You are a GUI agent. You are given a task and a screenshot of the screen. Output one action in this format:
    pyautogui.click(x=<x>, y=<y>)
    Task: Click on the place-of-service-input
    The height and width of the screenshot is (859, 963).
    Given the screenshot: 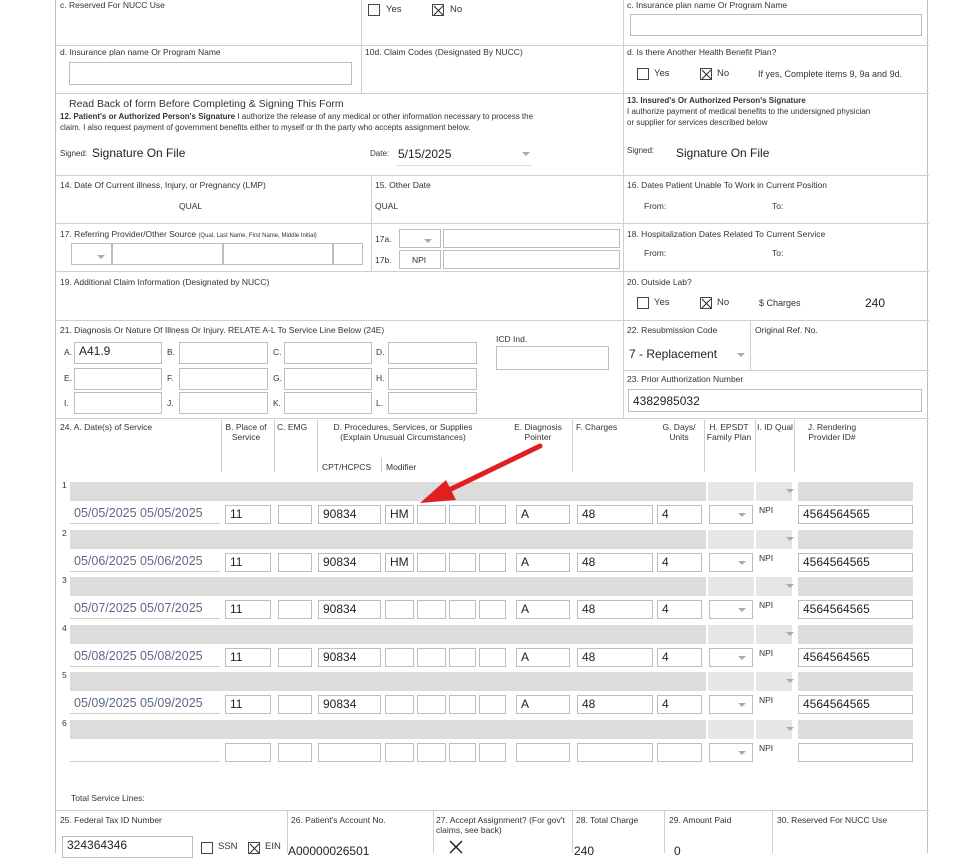 What is the action you would take?
    pyautogui.click(x=248, y=752)
    